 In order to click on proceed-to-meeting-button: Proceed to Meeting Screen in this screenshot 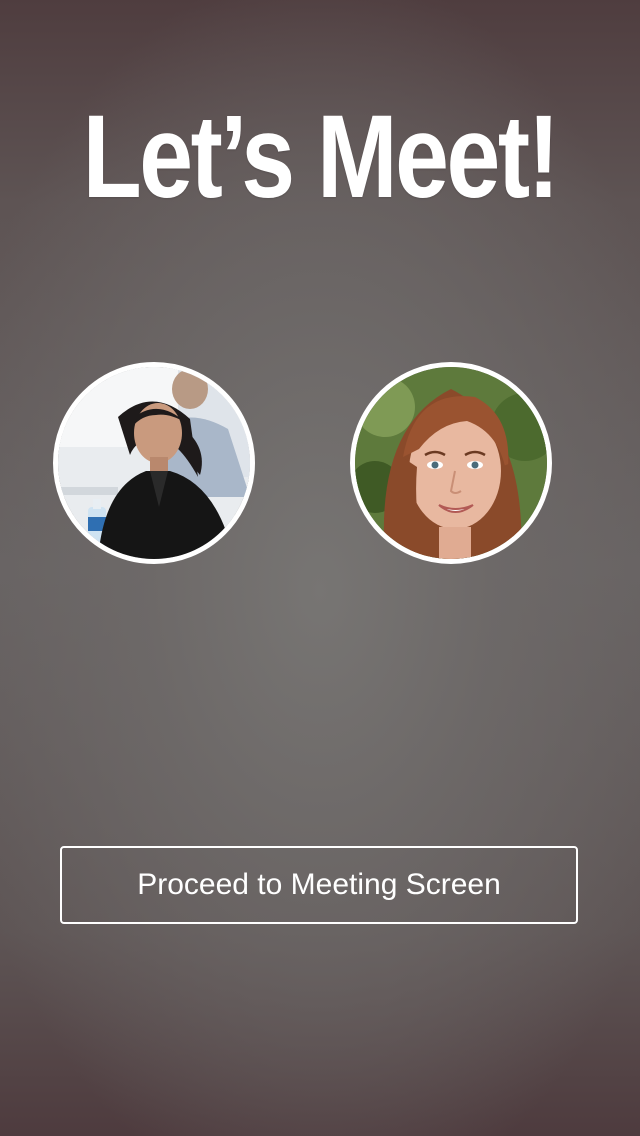, I will do `click(319, 885)`.